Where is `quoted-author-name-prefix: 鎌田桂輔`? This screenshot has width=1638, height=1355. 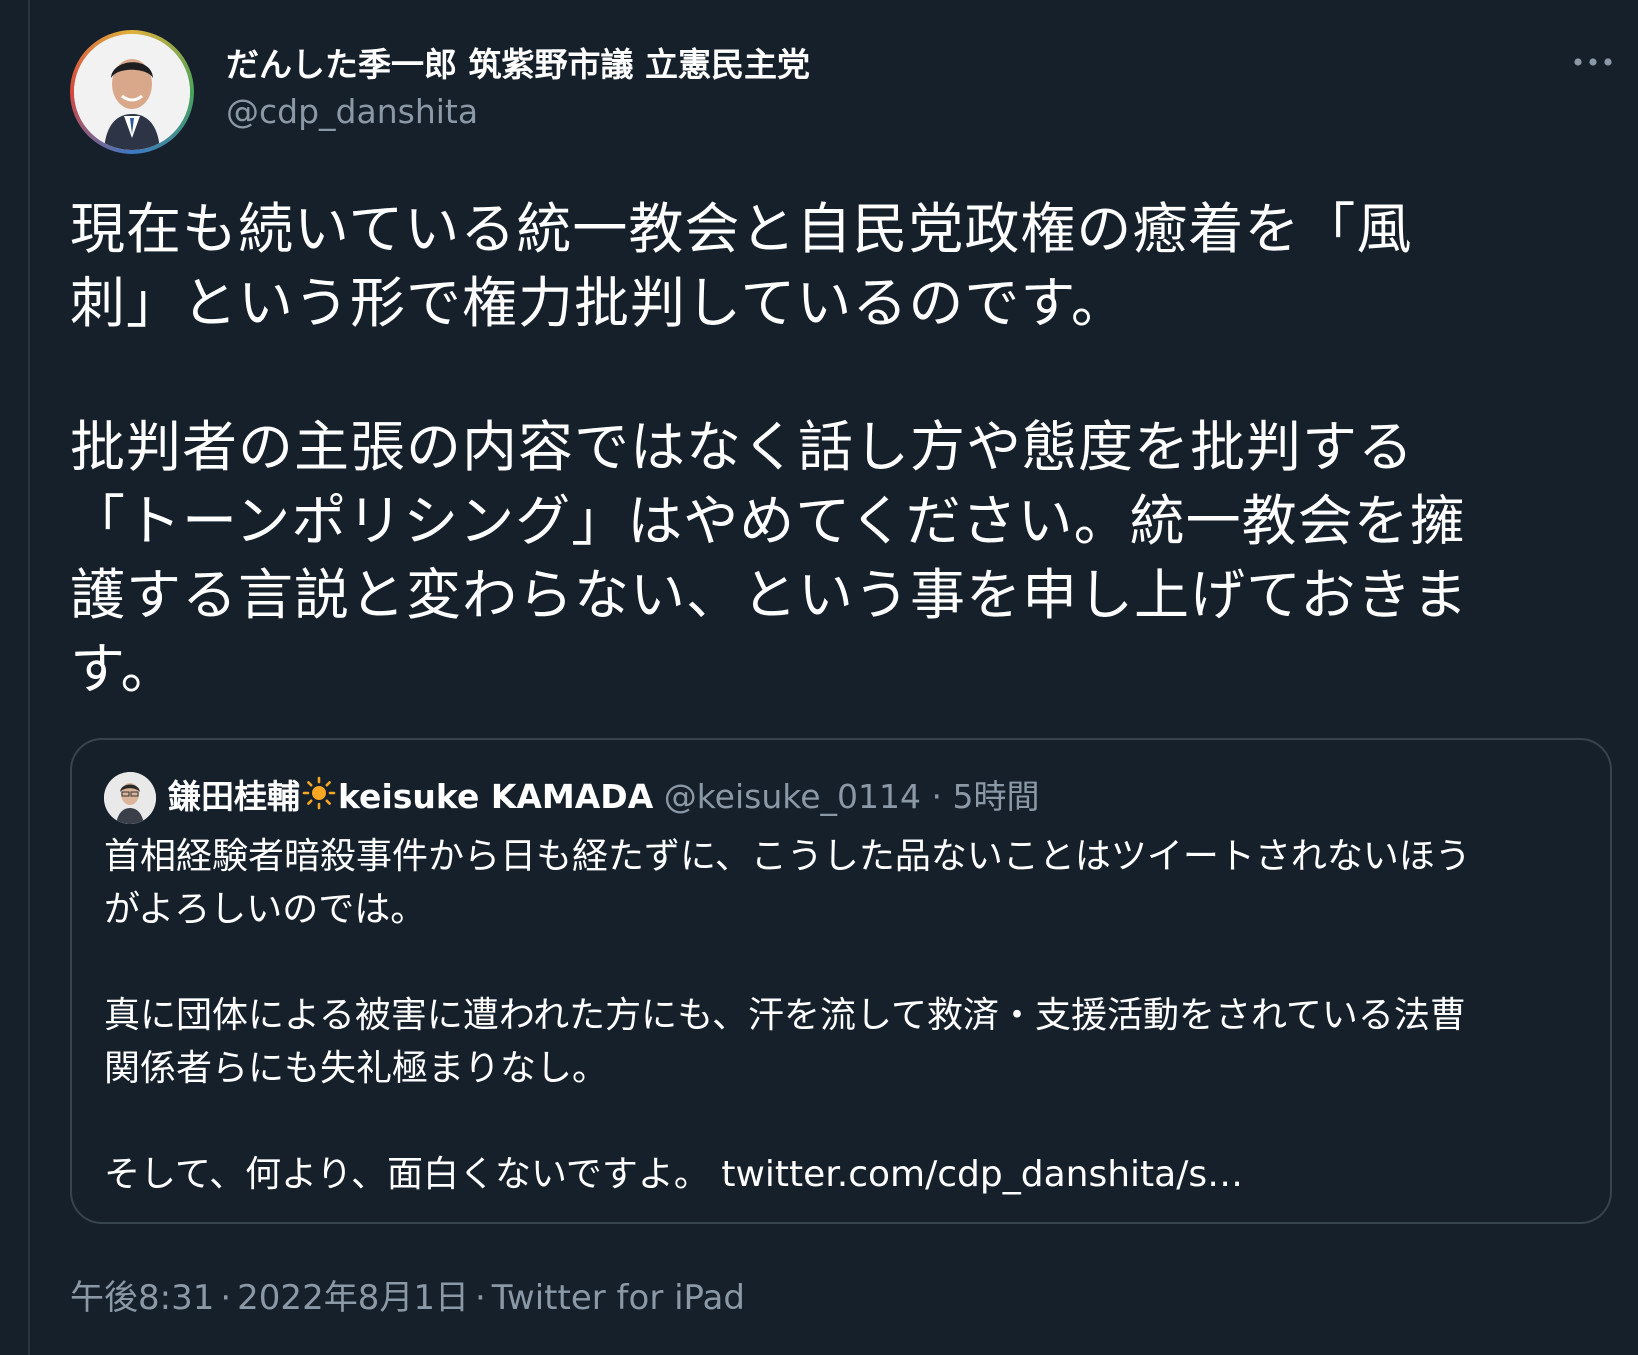 quoted-author-name-prefix: 鎌田桂輔 is located at coordinates (234, 796).